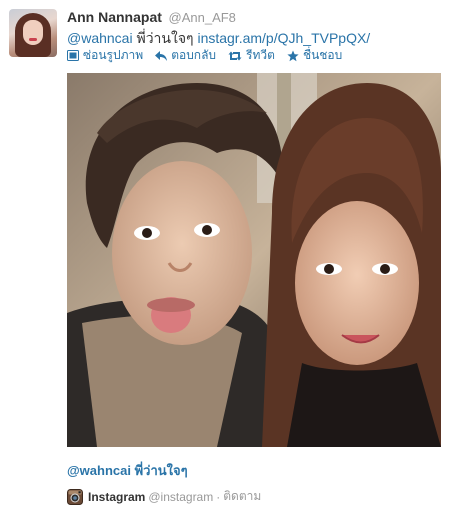  What do you see at coordinates (33, 39) in the screenshot?
I see `avatar-lips` at bounding box center [33, 39].